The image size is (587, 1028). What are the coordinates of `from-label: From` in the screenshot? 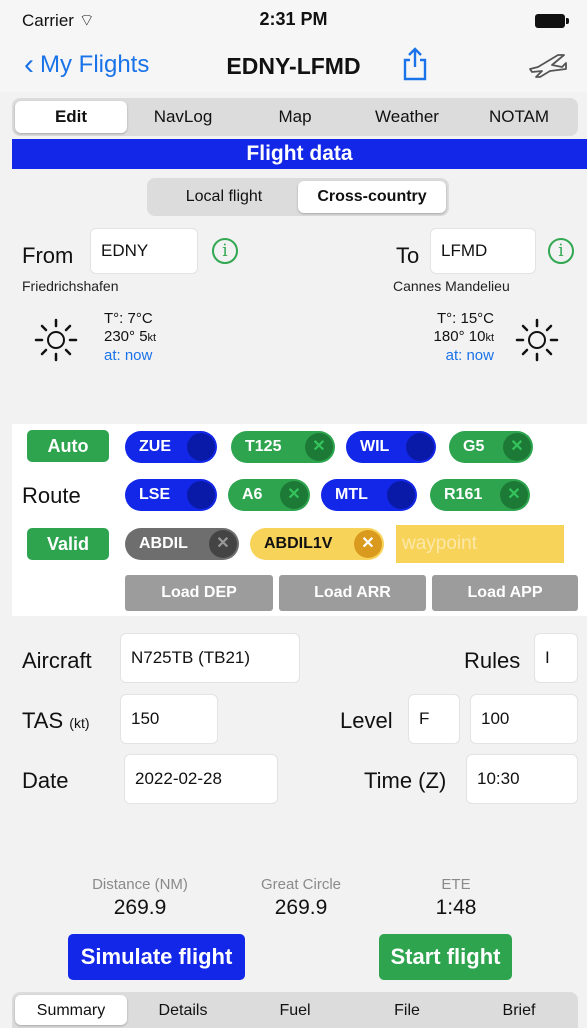 It's located at (48, 255).